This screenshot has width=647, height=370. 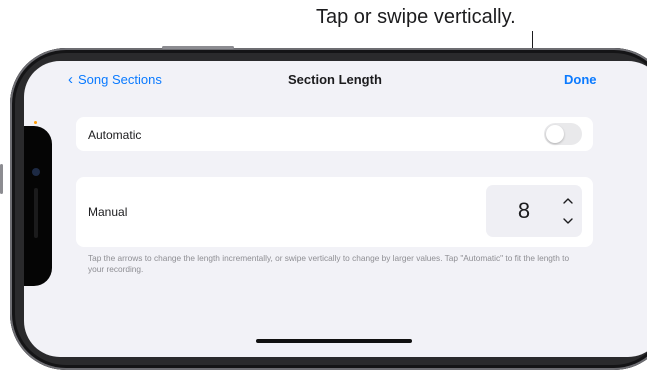 I want to click on stepper-value: 8, so click(x=524, y=210).